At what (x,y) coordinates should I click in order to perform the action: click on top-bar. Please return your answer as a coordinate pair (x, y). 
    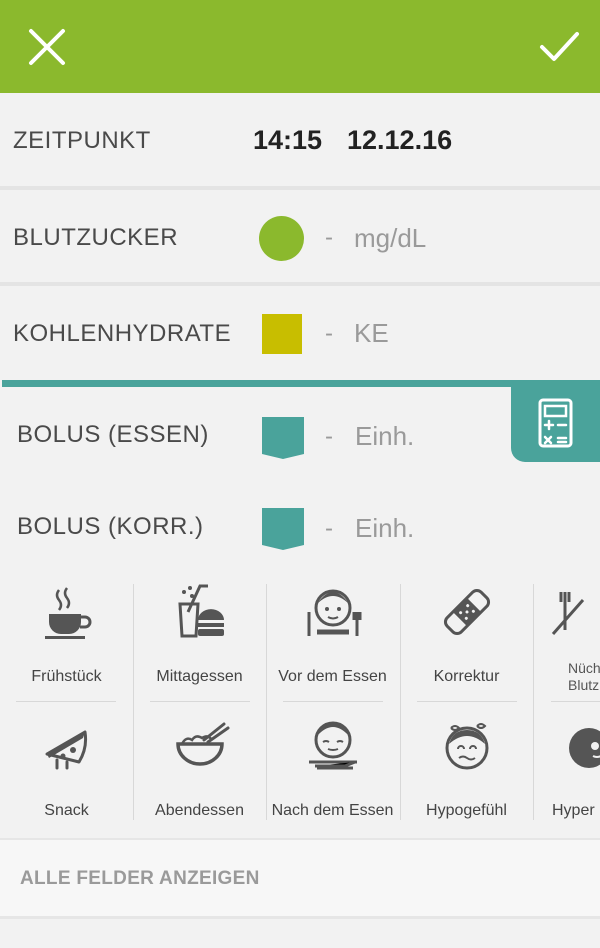
    Looking at the image, I should click on (300, 46).